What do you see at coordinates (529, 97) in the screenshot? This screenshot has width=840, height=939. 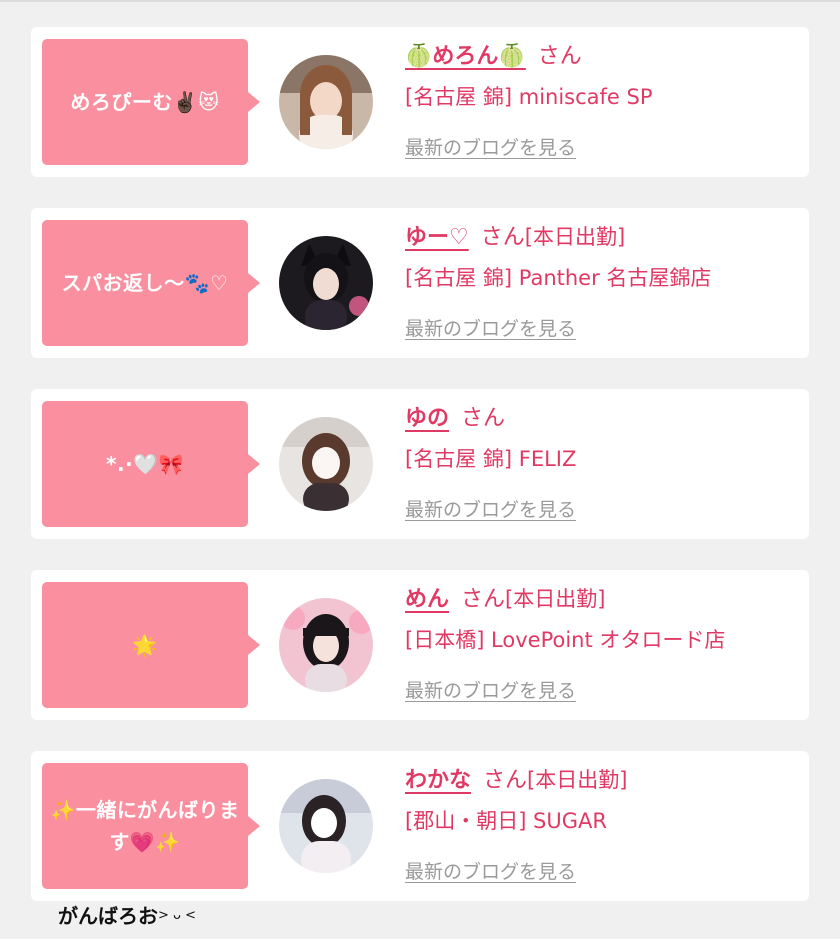 I see `shop-label: [名古屋 錦] miniscafe SP` at bounding box center [529, 97].